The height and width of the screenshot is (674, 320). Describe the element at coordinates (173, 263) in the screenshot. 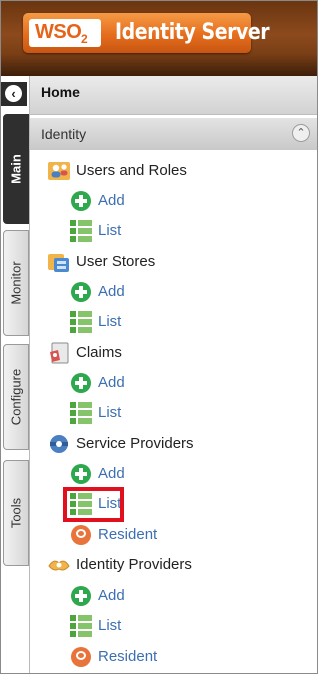

I see `menu-group-user-stores: User Stores` at that location.